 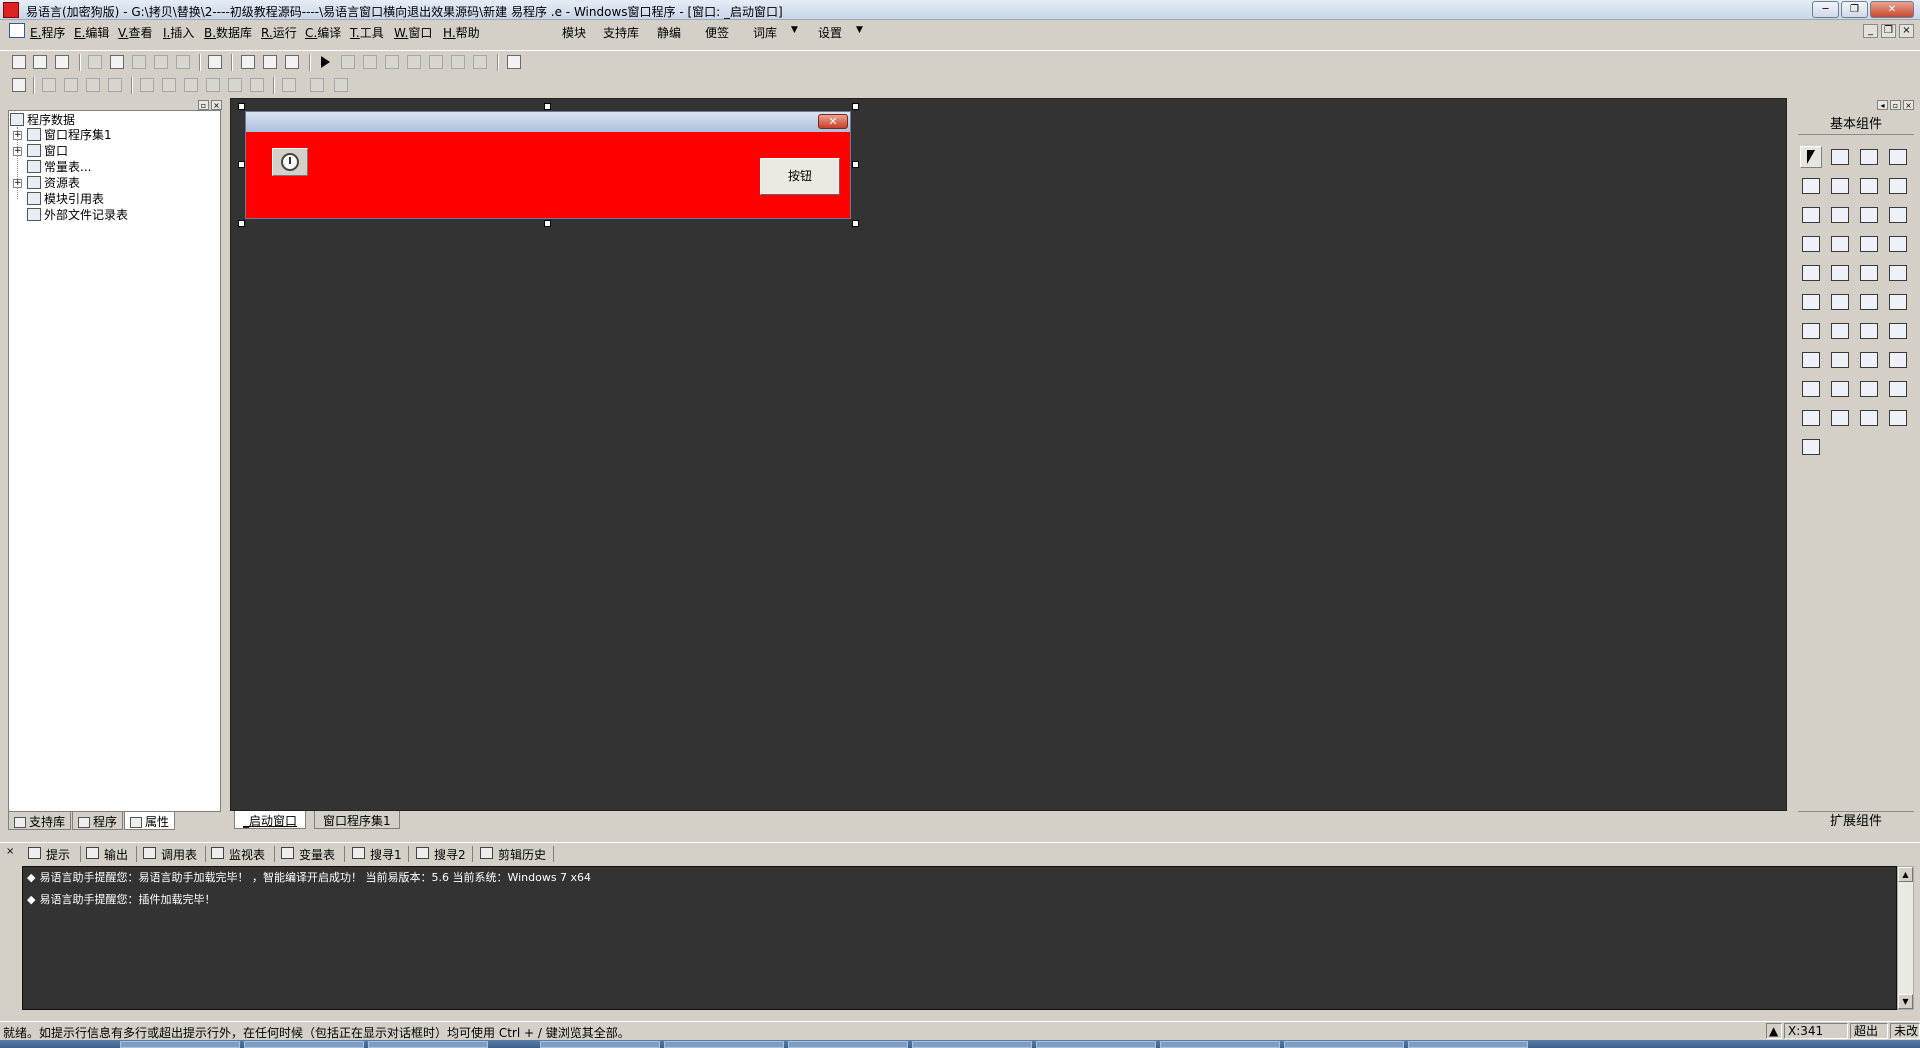 What do you see at coordinates (40, 821) in the screenshot?
I see `tab-support-library: 支持库` at bounding box center [40, 821].